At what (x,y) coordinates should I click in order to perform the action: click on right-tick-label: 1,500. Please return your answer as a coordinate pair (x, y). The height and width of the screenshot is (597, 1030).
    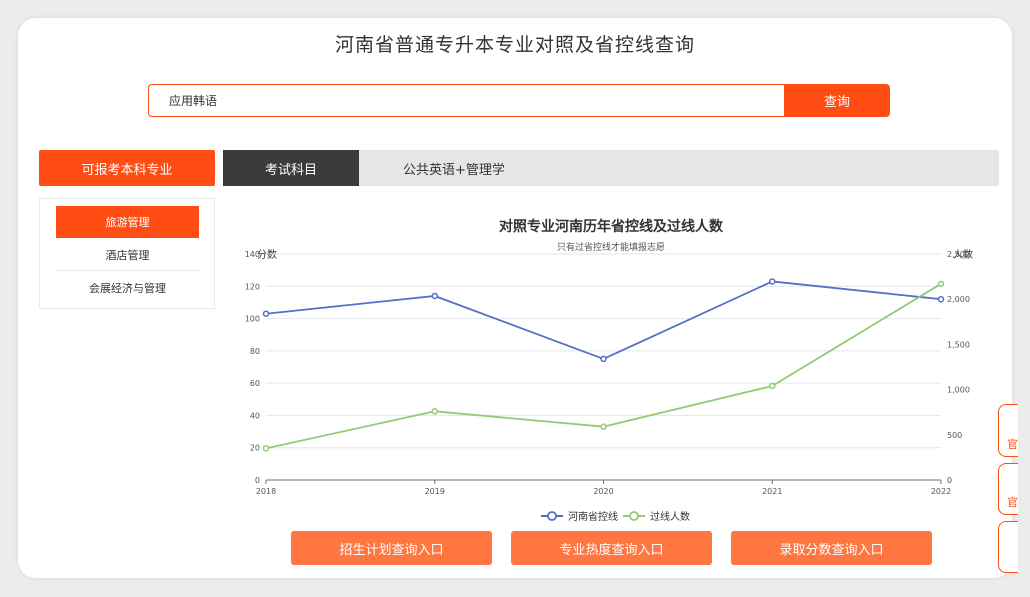
    Looking at the image, I should click on (958, 344).